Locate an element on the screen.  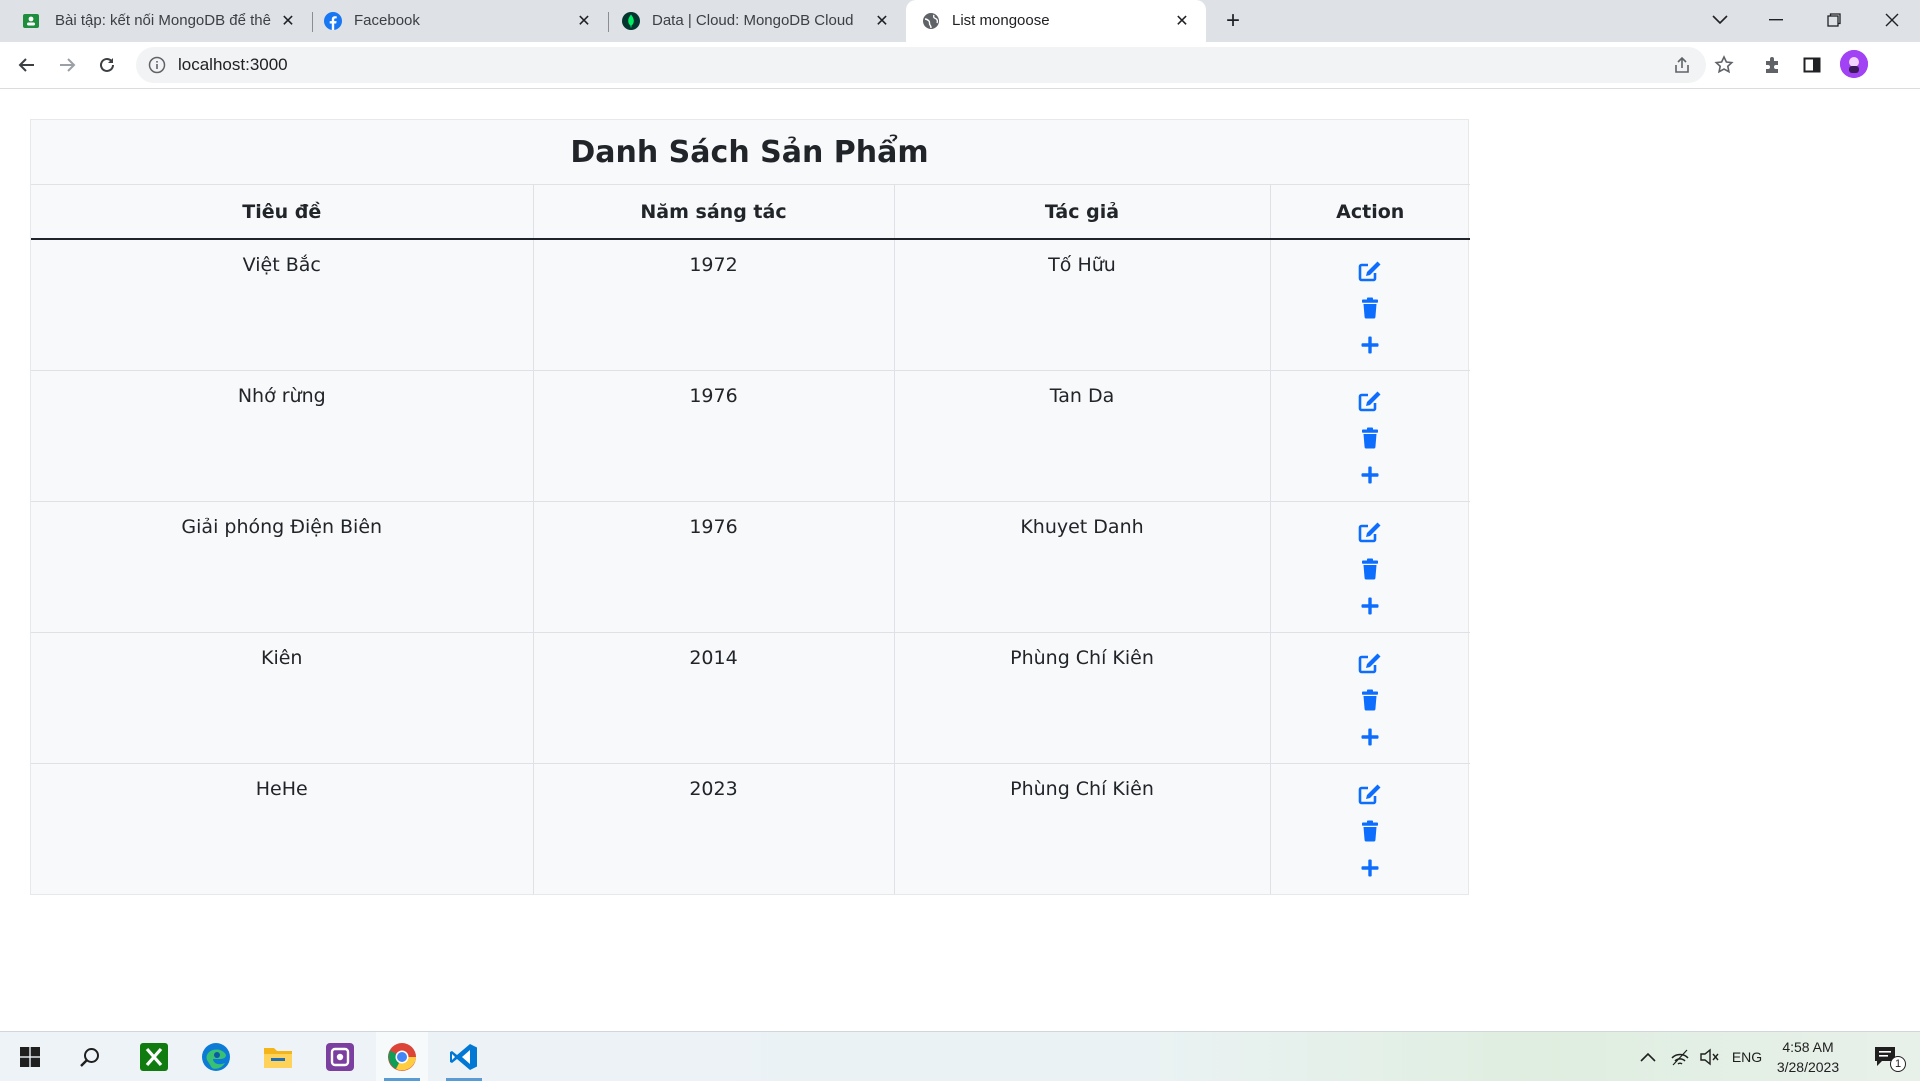
author-text: Phùng Chí Kiên is located at coordinates (1082, 657).